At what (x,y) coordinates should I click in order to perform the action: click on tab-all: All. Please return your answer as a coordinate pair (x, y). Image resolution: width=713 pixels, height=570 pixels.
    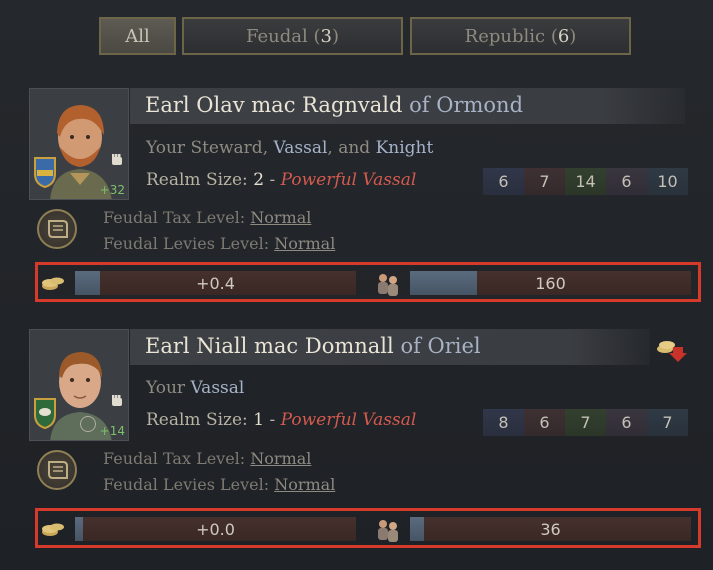
    Looking at the image, I should click on (137, 36).